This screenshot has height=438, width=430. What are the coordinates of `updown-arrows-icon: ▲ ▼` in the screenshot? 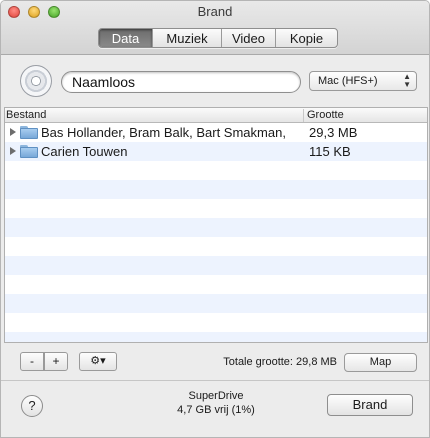 It's located at (407, 80).